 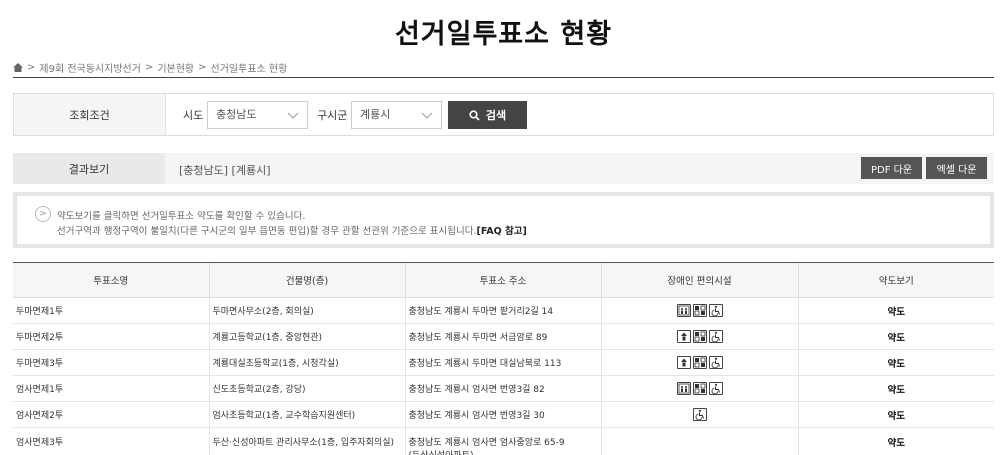 I want to click on title-divider, so click(x=503, y=77).